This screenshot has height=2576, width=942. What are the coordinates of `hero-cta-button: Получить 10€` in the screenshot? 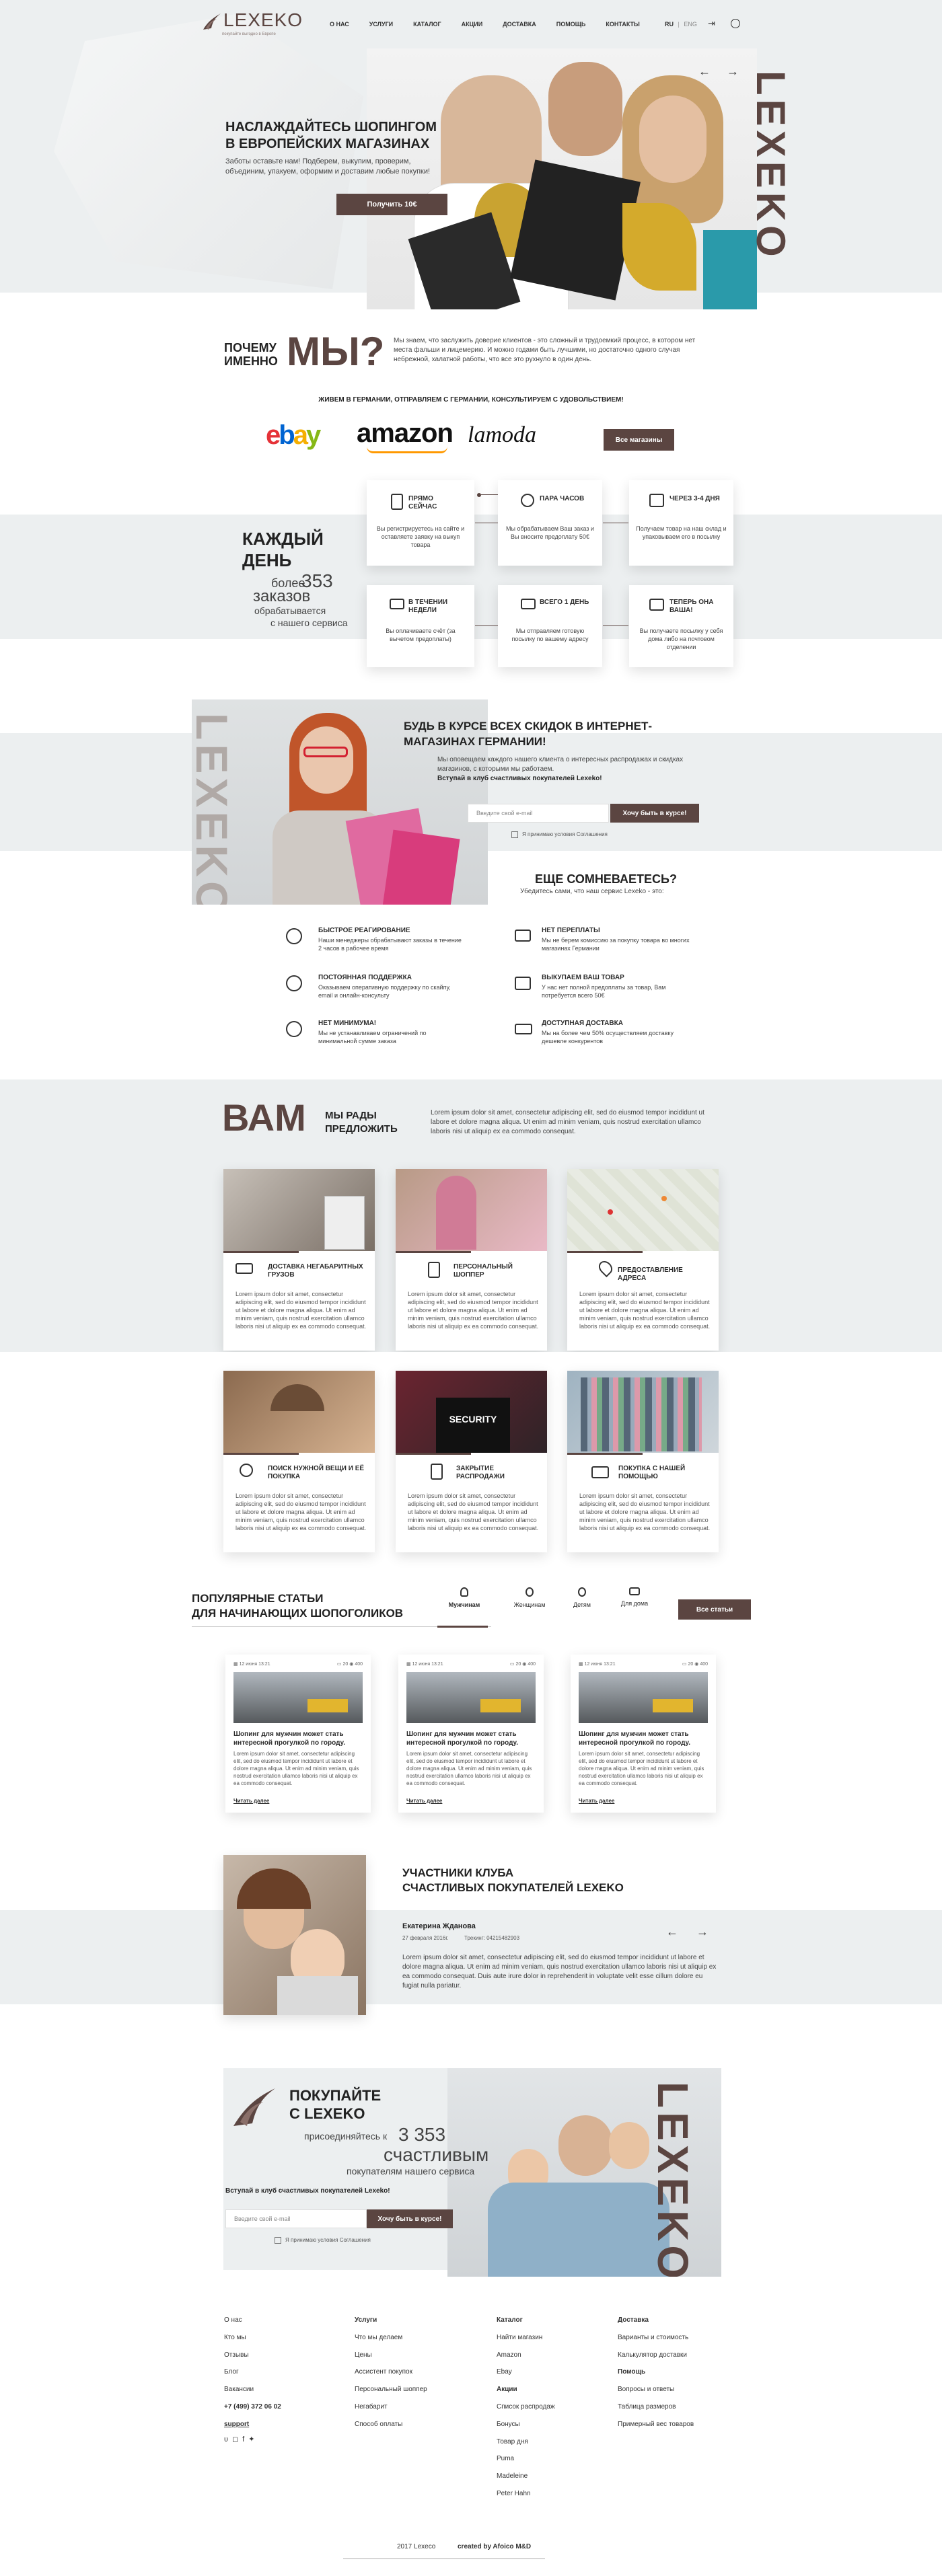 It's located at (391, 204).